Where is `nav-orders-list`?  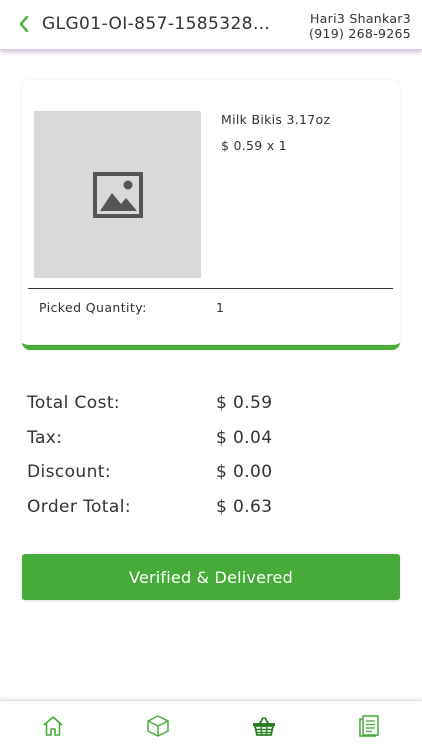
nav-orders-list is located at coordinates (369, 726).